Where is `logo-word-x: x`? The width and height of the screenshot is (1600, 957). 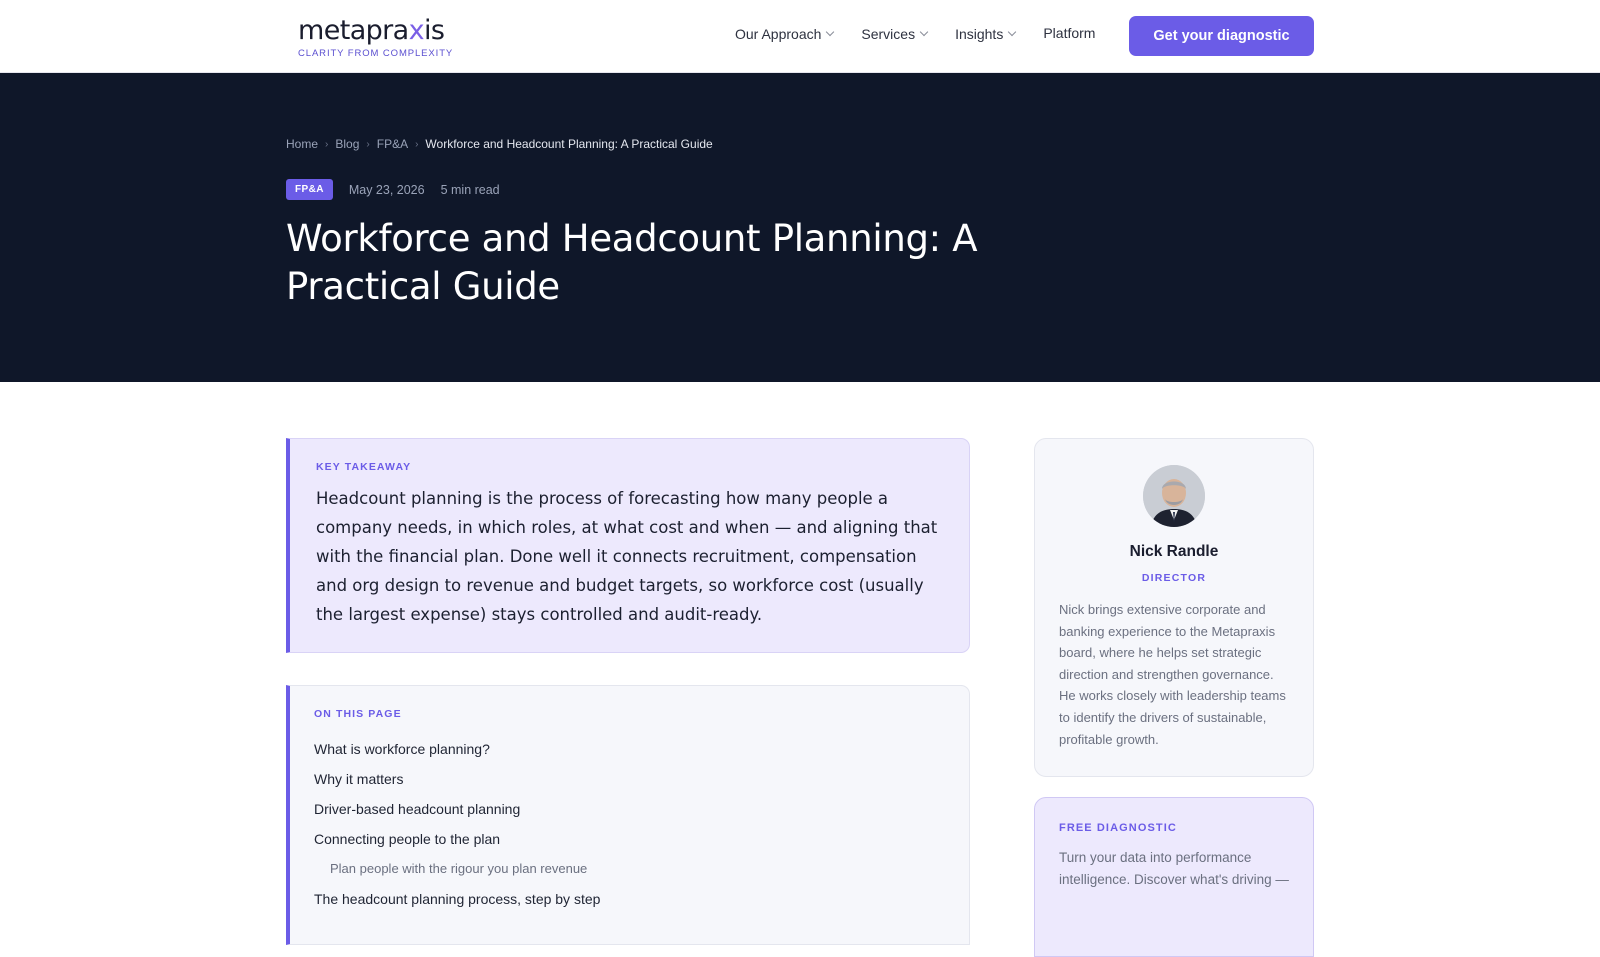 logo-word-x: x is located at coordinates (416, 30).